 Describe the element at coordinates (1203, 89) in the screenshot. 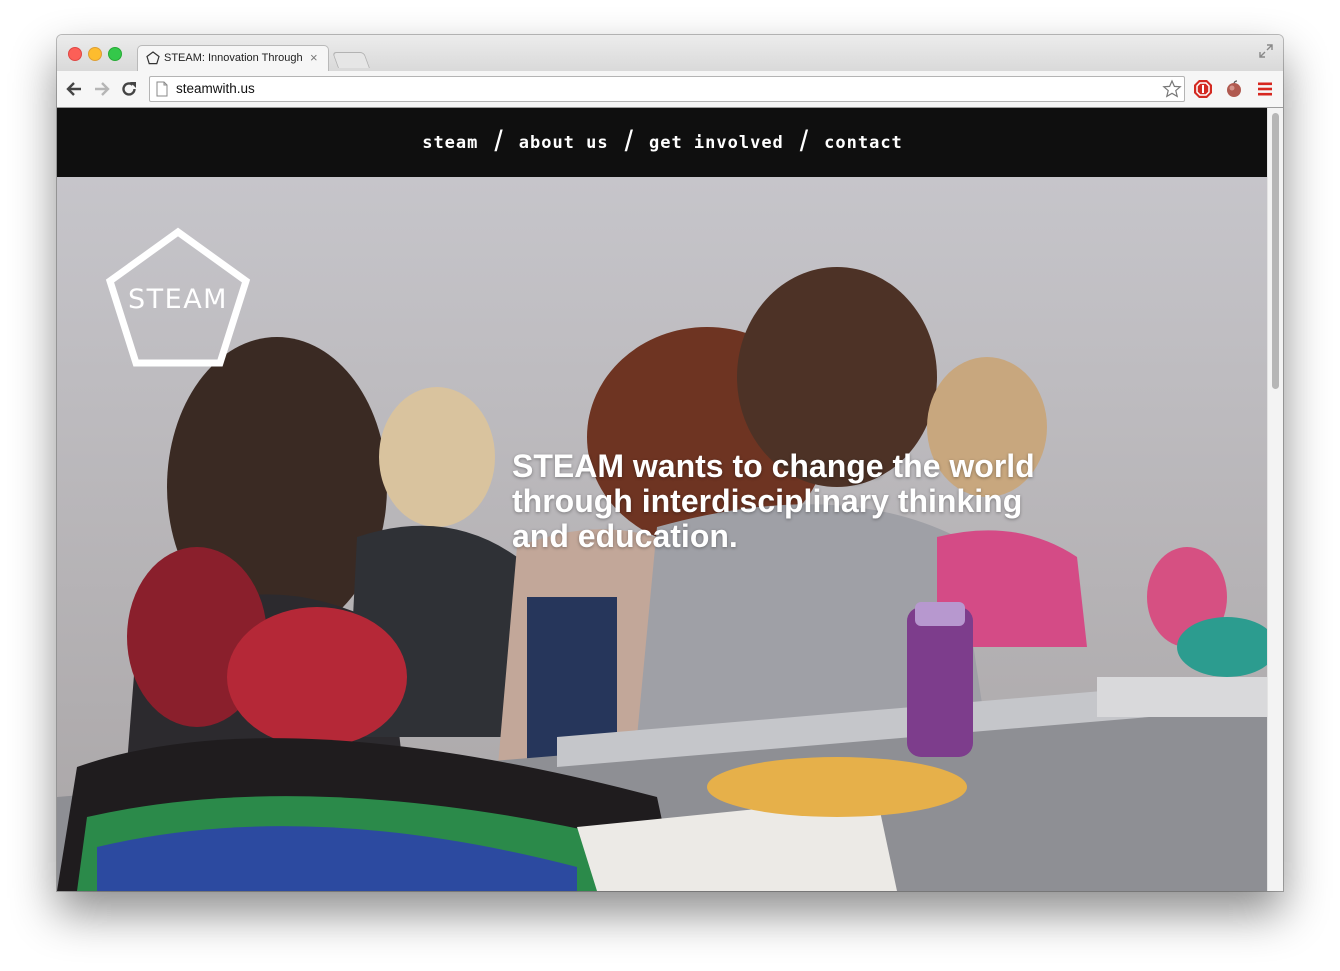

I see `stop-icon` at that location.